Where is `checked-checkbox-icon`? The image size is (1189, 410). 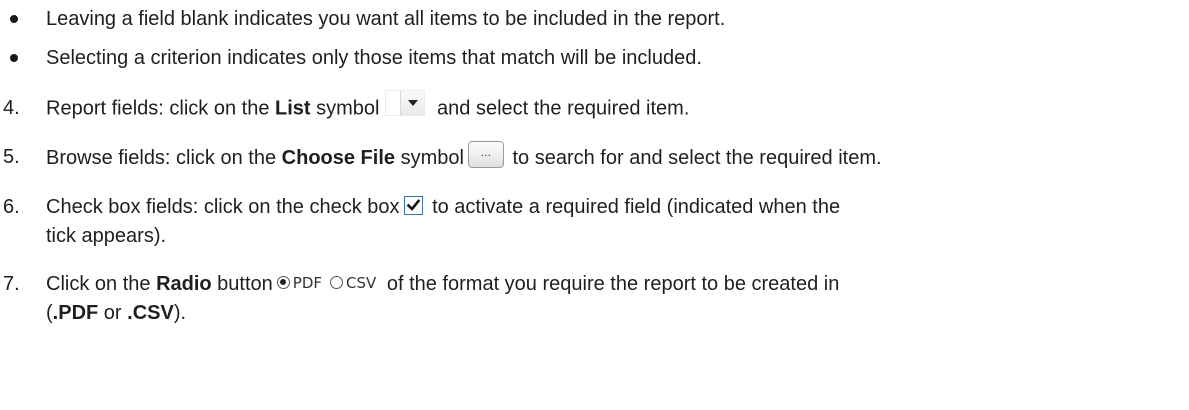
checked-checkbox-icon is located at coordinates (413, 206).